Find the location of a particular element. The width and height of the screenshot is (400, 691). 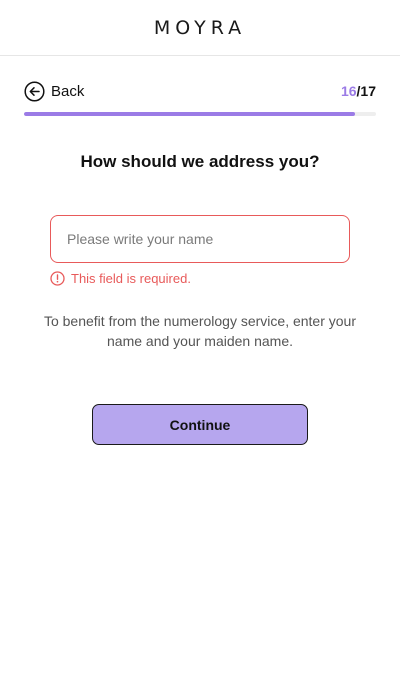

name-field is located at coordinates (200, 239).